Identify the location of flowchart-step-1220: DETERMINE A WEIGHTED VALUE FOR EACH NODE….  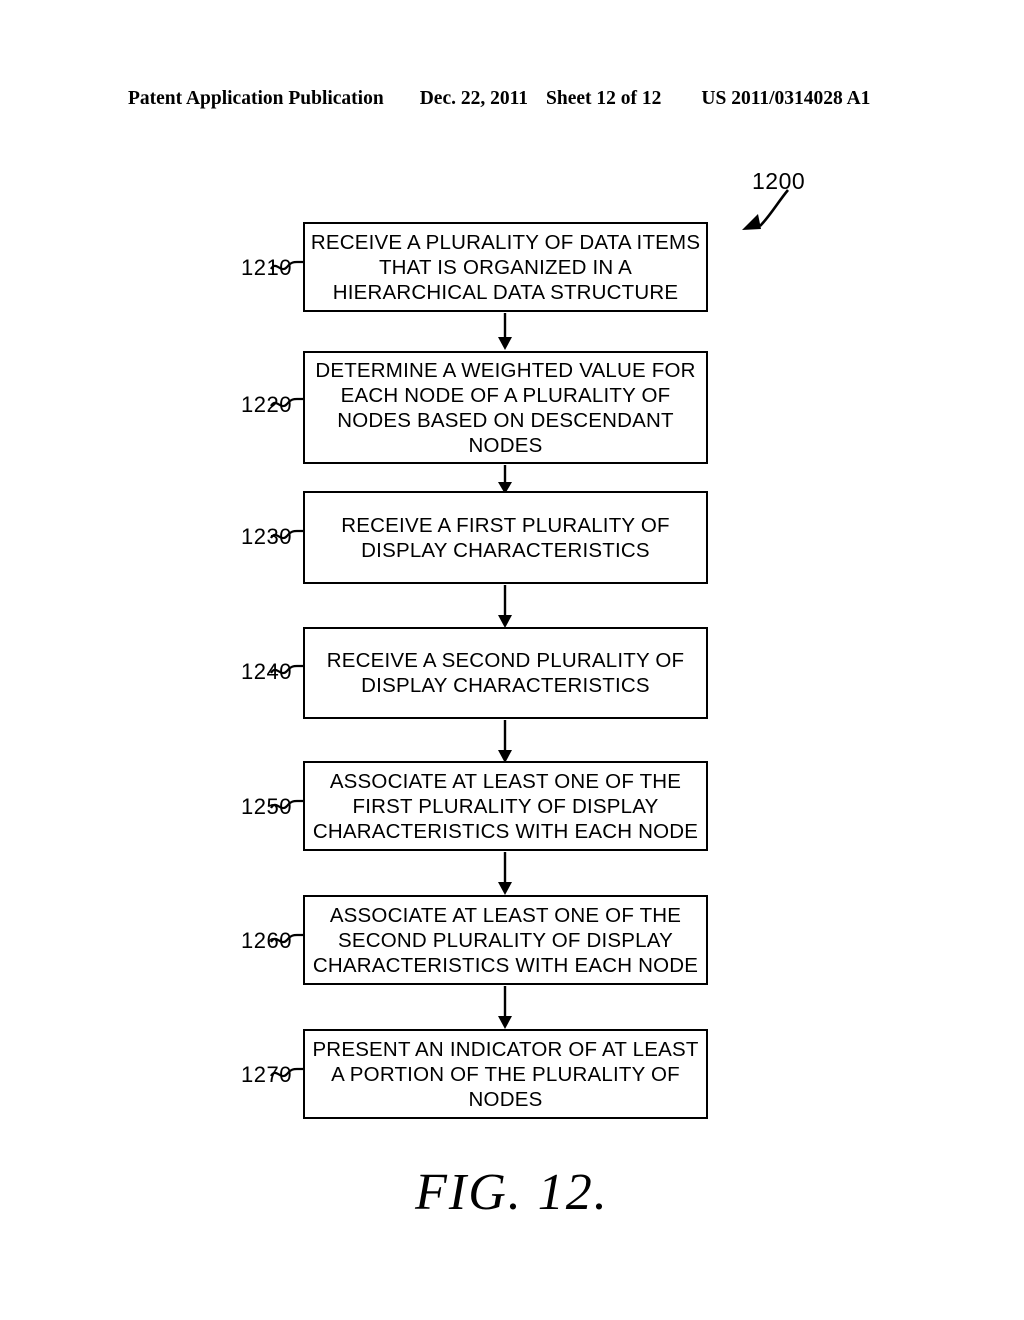
(507, 409).